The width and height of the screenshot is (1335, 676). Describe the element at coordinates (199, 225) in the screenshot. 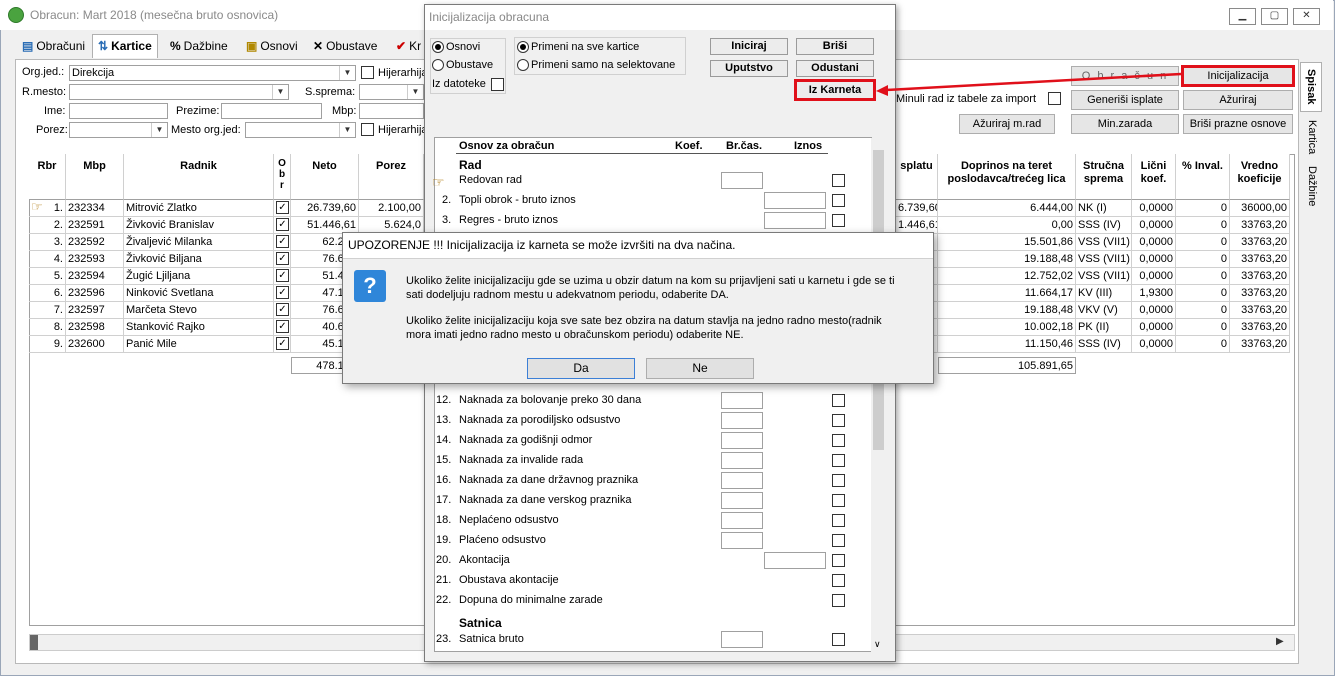

I see `cell-radnik: Živković Branislav` at that location.